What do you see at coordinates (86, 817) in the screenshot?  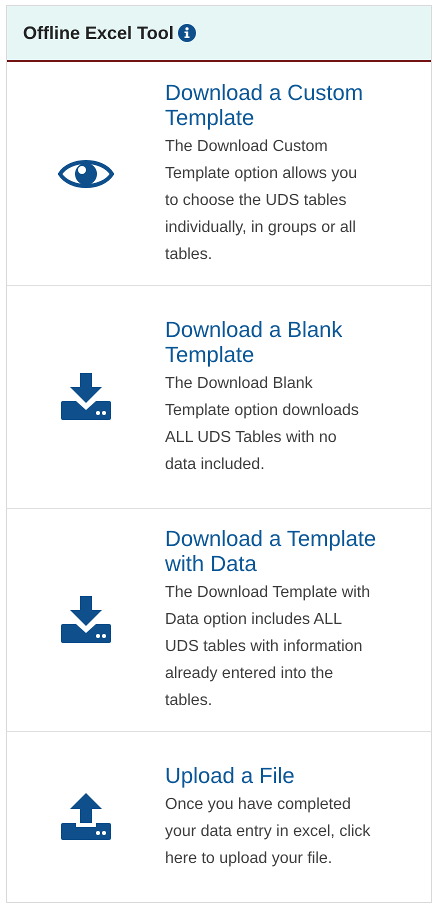 I see `upload-icon` at bounding box center [86, 817].